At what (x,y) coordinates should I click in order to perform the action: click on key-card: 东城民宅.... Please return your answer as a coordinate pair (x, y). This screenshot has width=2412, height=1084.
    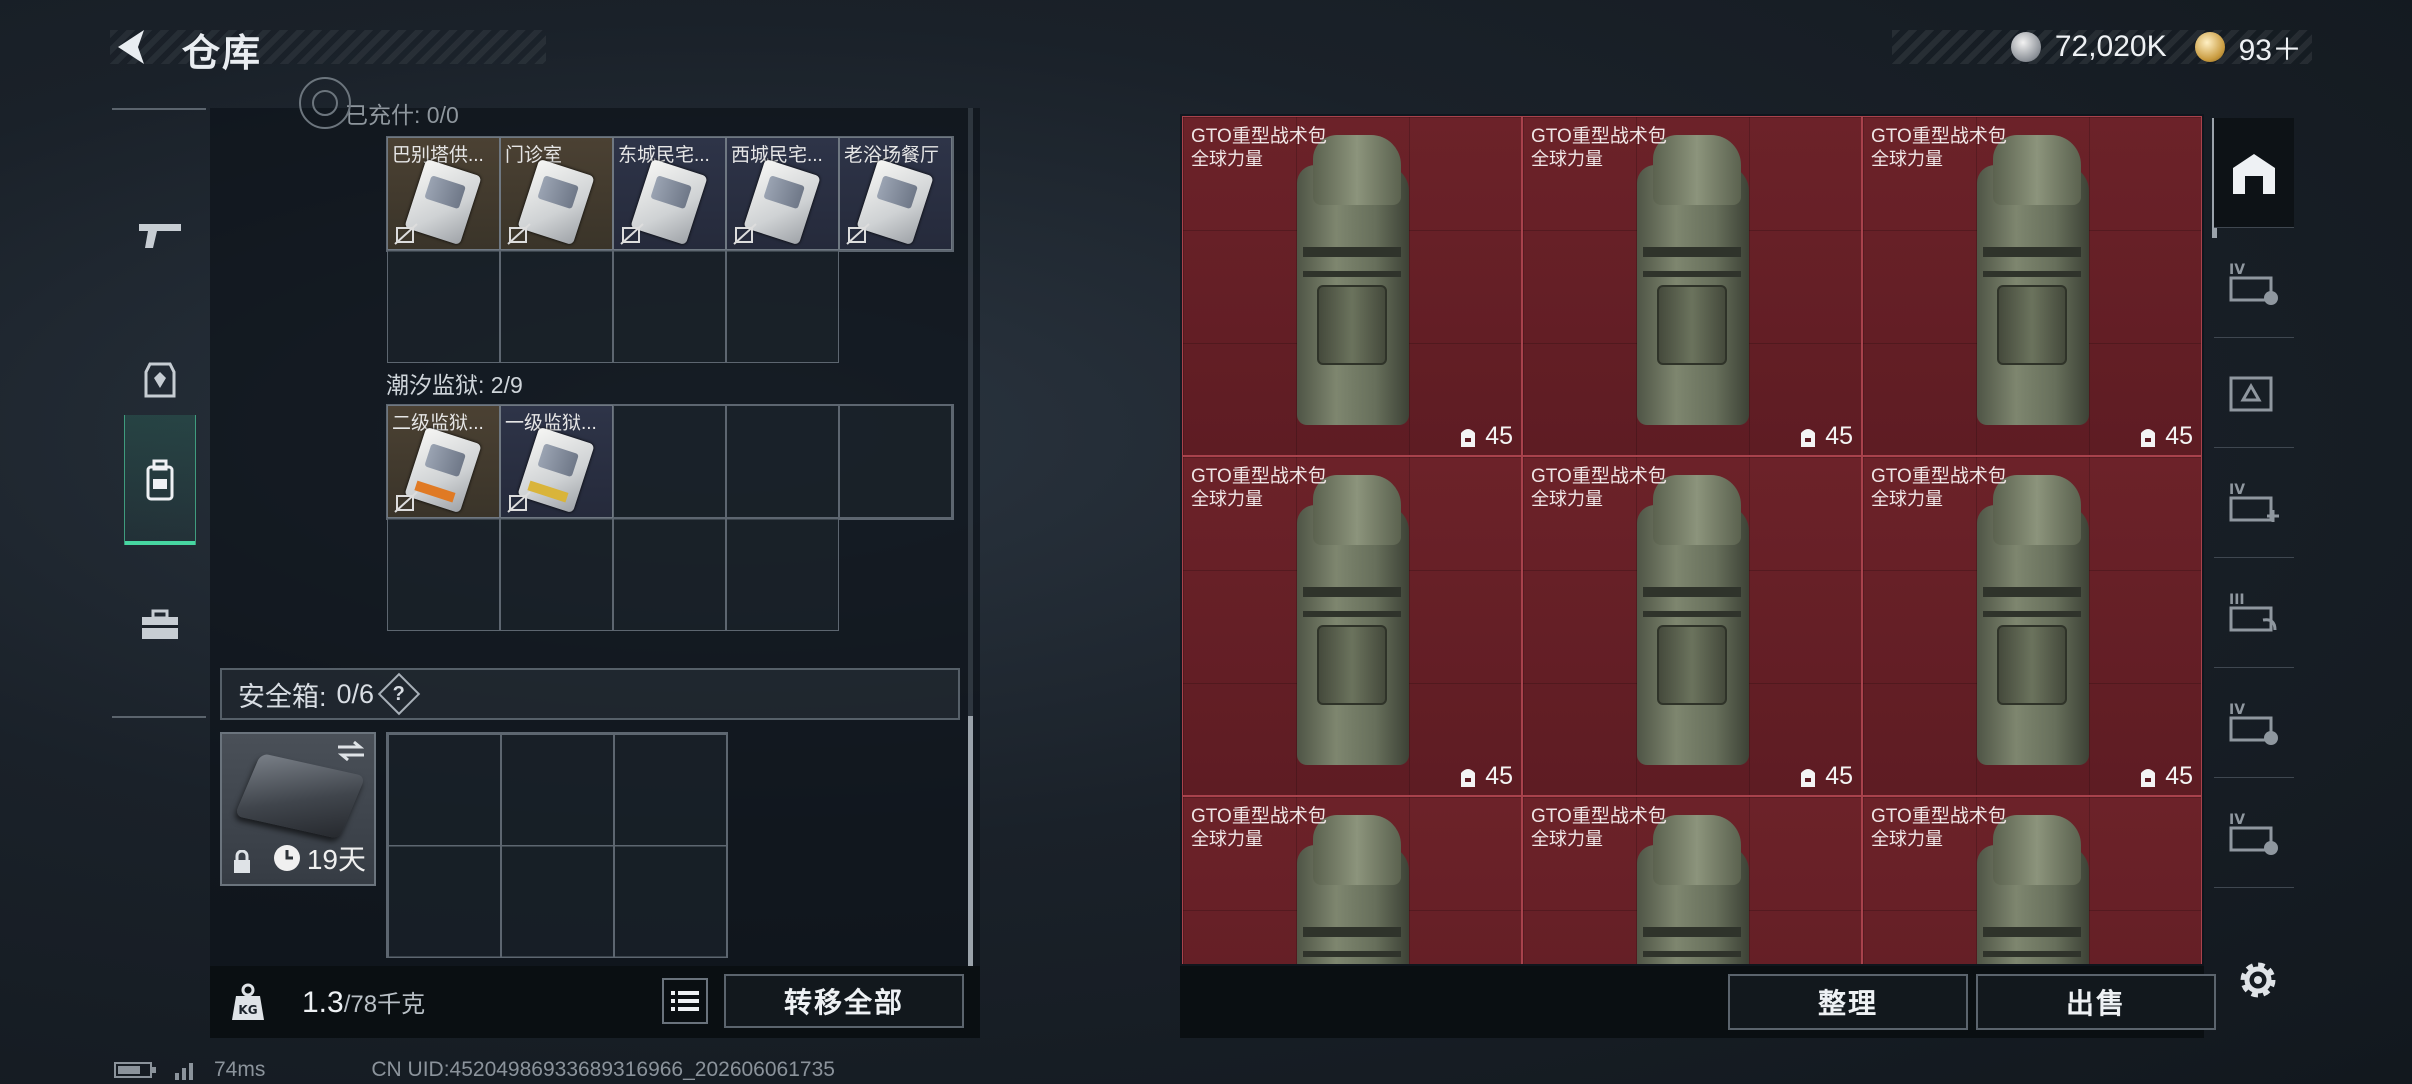
    Looking at the image, I should click on (669, 193).